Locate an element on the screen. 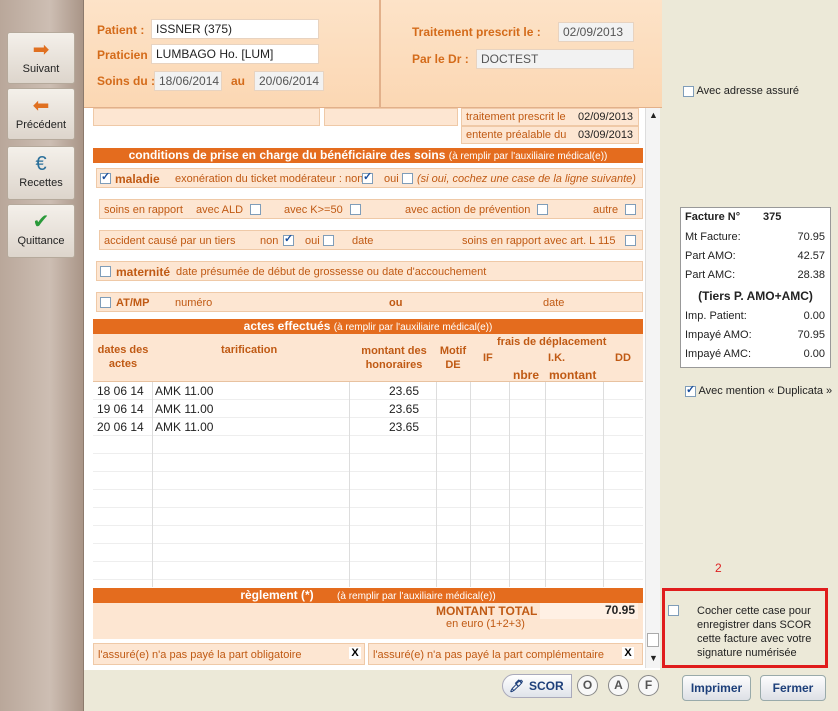 The height and width of the screenshot is (711, 838). suivant-button: ➡ Suivant is located at coordinates (41, 58).